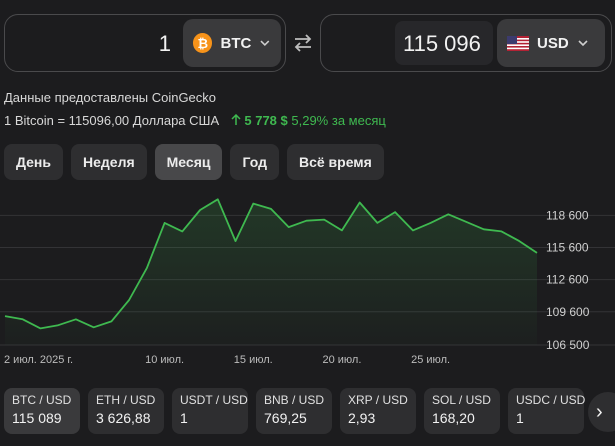  Describe the element at coordinates (294, 400) in the screenshot. I see `pair-name: BNB / USD` at that location.